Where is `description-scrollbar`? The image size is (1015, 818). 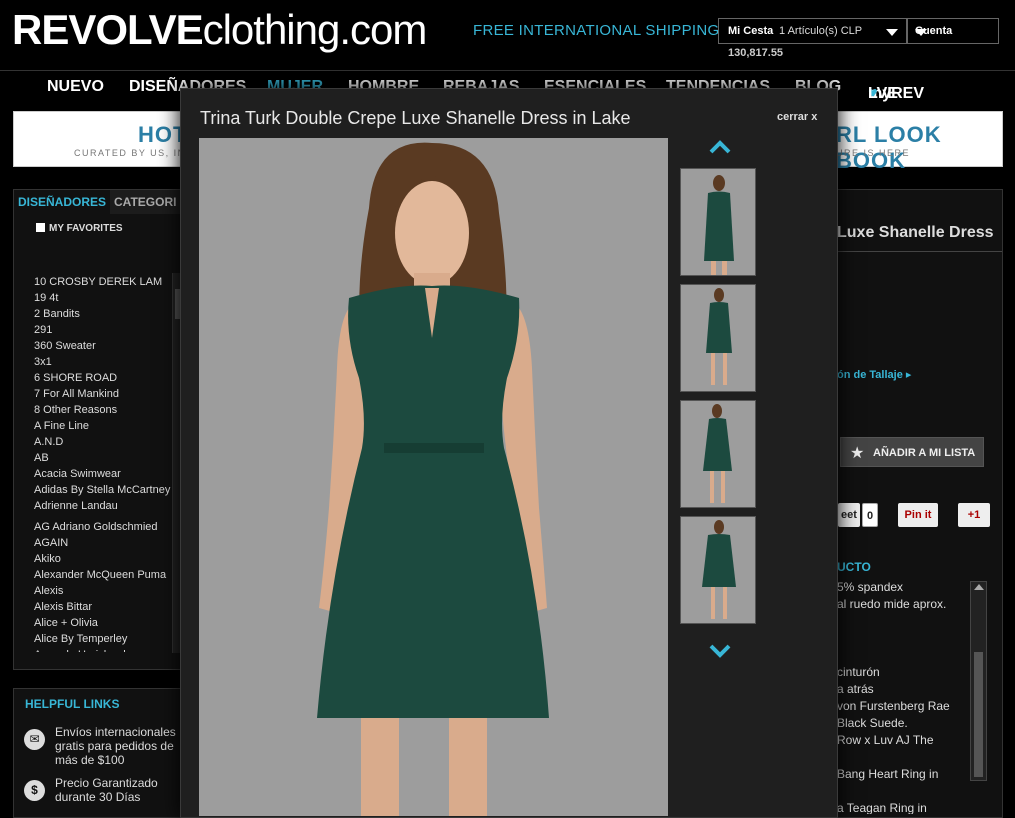 description-scrollbar is located at coordinates (978, 681).